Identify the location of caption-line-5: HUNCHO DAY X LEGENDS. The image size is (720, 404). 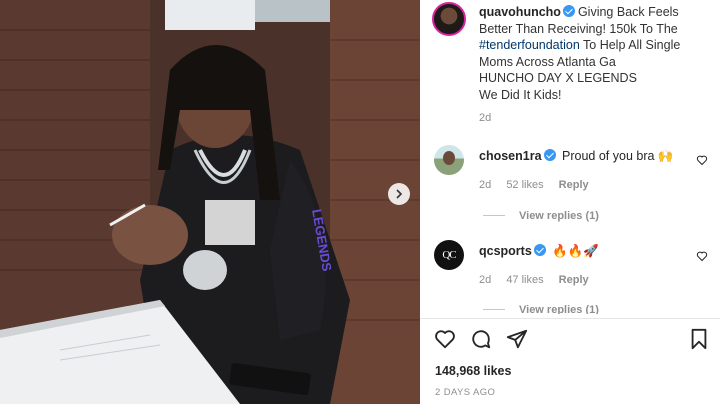
(558, 78).